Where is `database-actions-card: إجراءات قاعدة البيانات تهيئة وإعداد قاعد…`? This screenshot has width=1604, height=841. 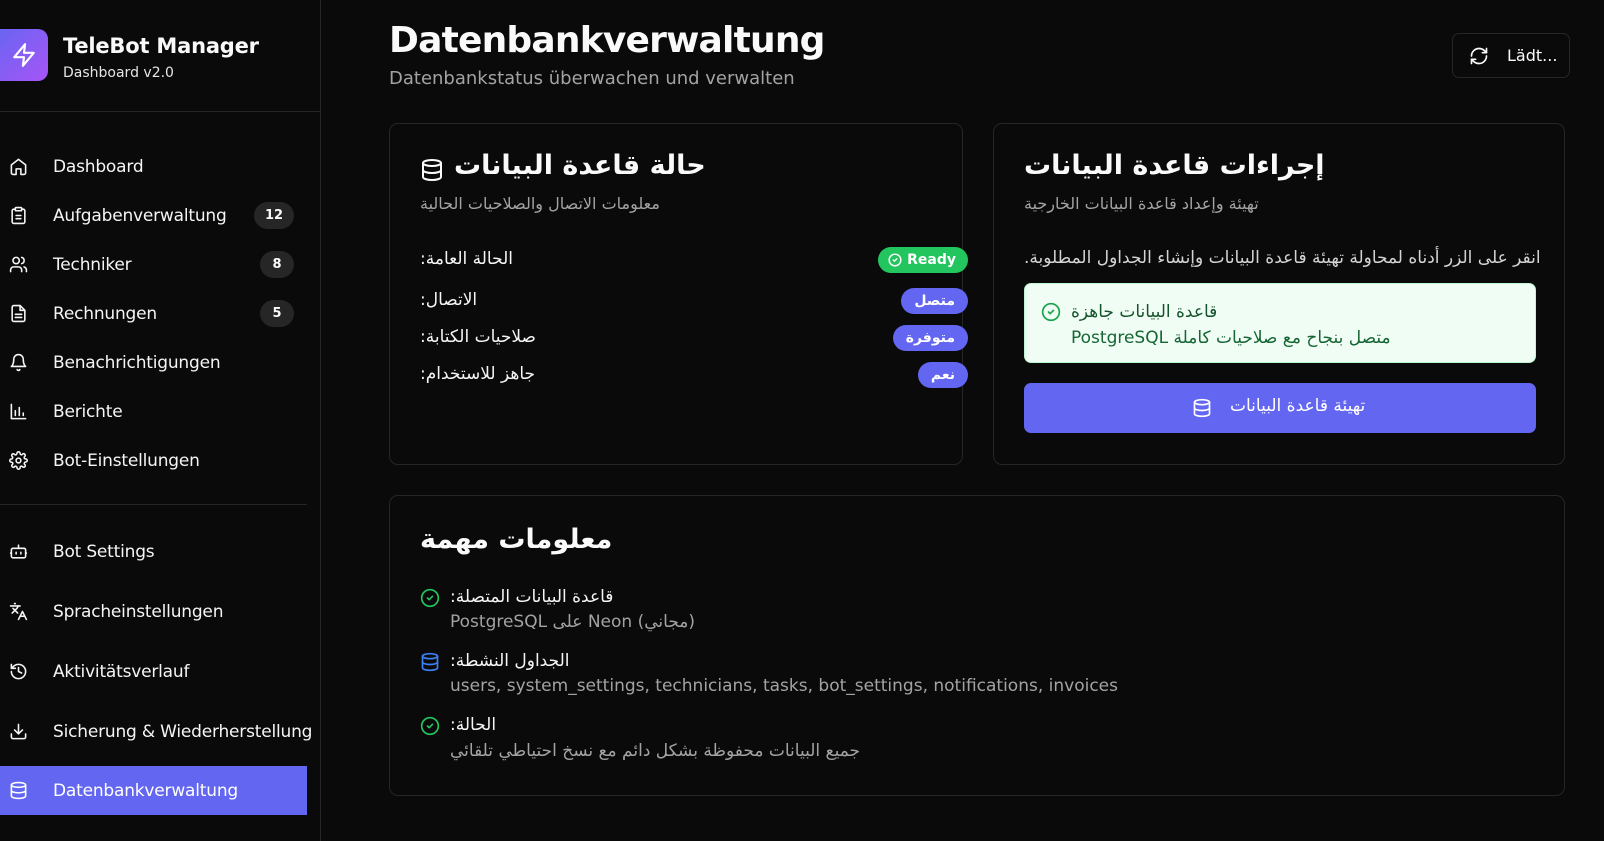 database-actions-card: إجراءات قاعدة البيانات تهيئة وإعداد قاعد… is located at coordinates (1279, 294).